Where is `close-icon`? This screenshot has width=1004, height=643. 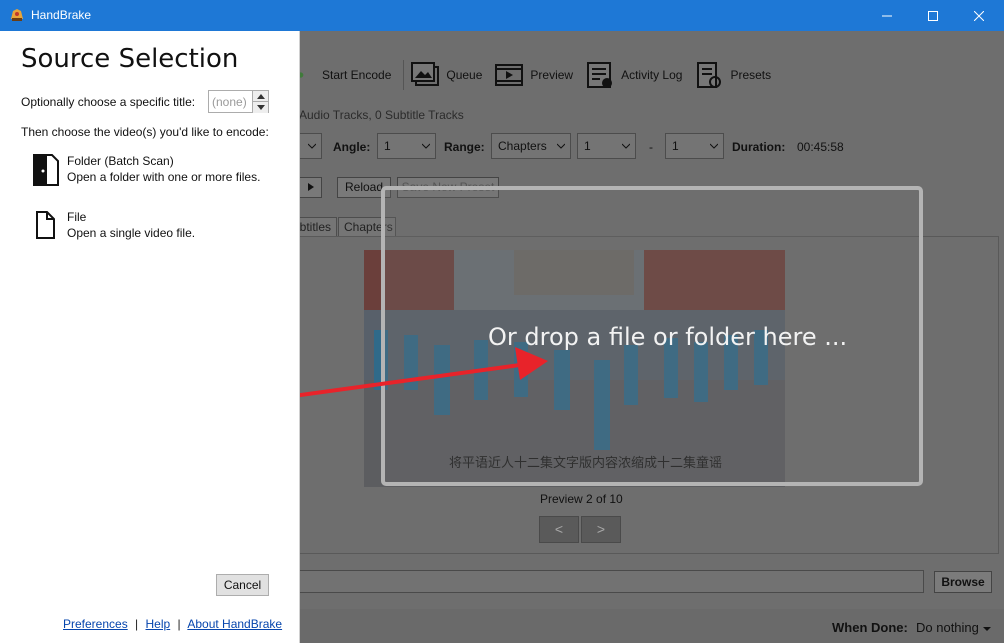
close-icon is located at coordinates (979, 15).